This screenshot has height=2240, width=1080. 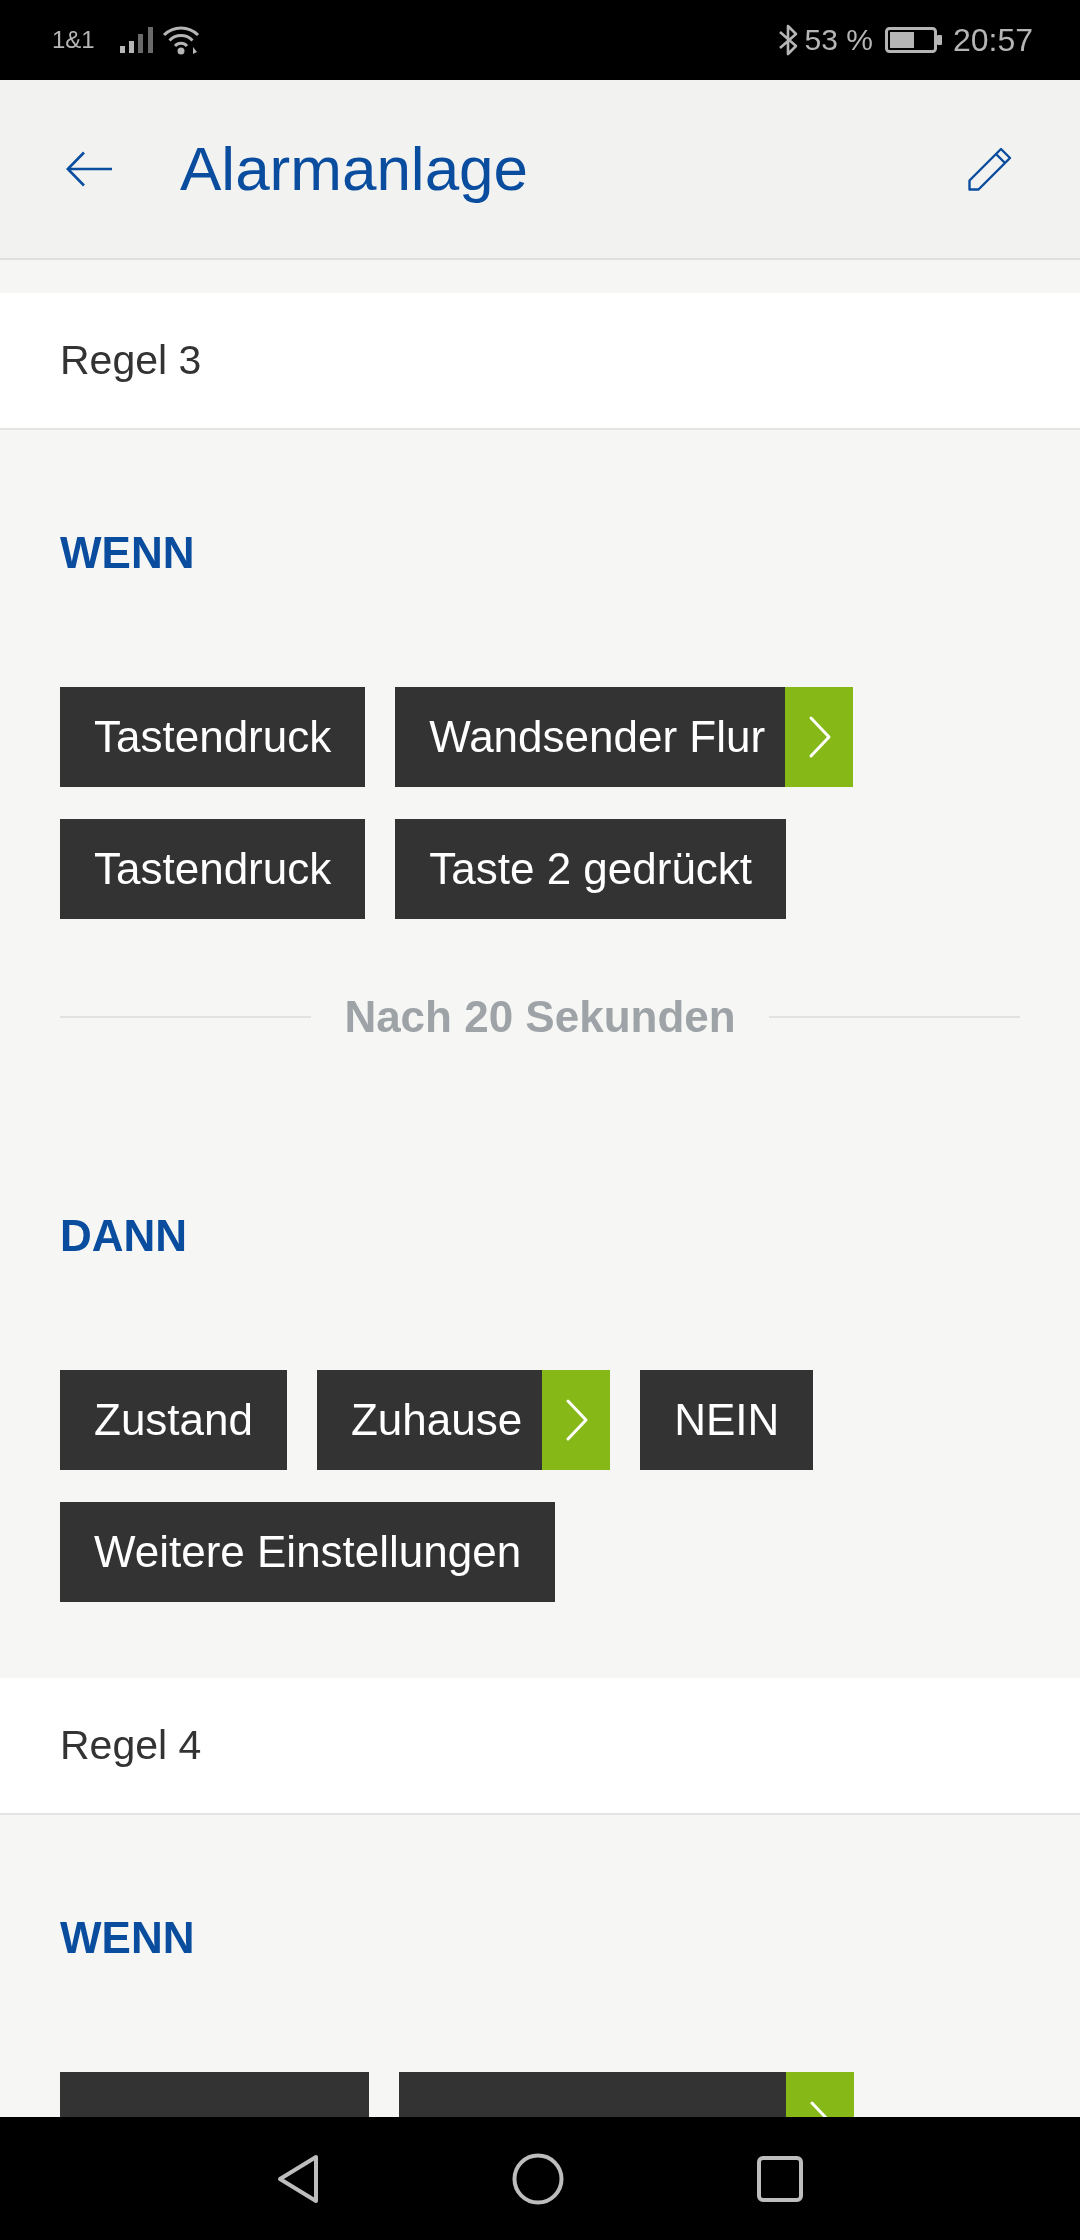 What do you see at coordinates (990, 169) in the screenshot?
I see `pencil-icon` at bounding box center [990, 169].